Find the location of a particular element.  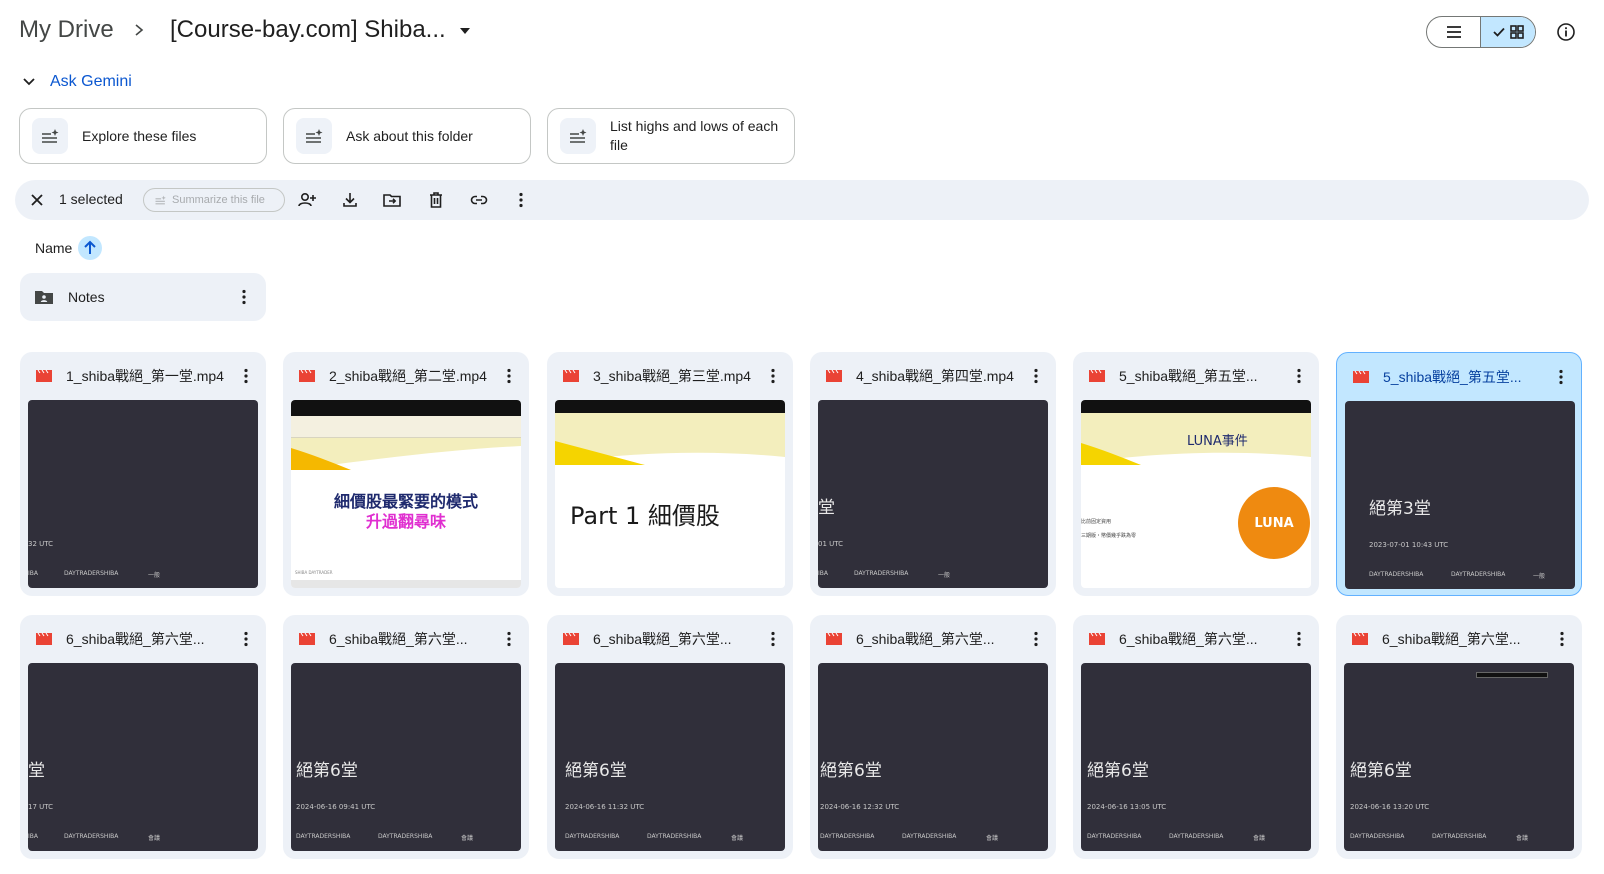

chip-label: Explore these files is located at coordinates (139, 135).